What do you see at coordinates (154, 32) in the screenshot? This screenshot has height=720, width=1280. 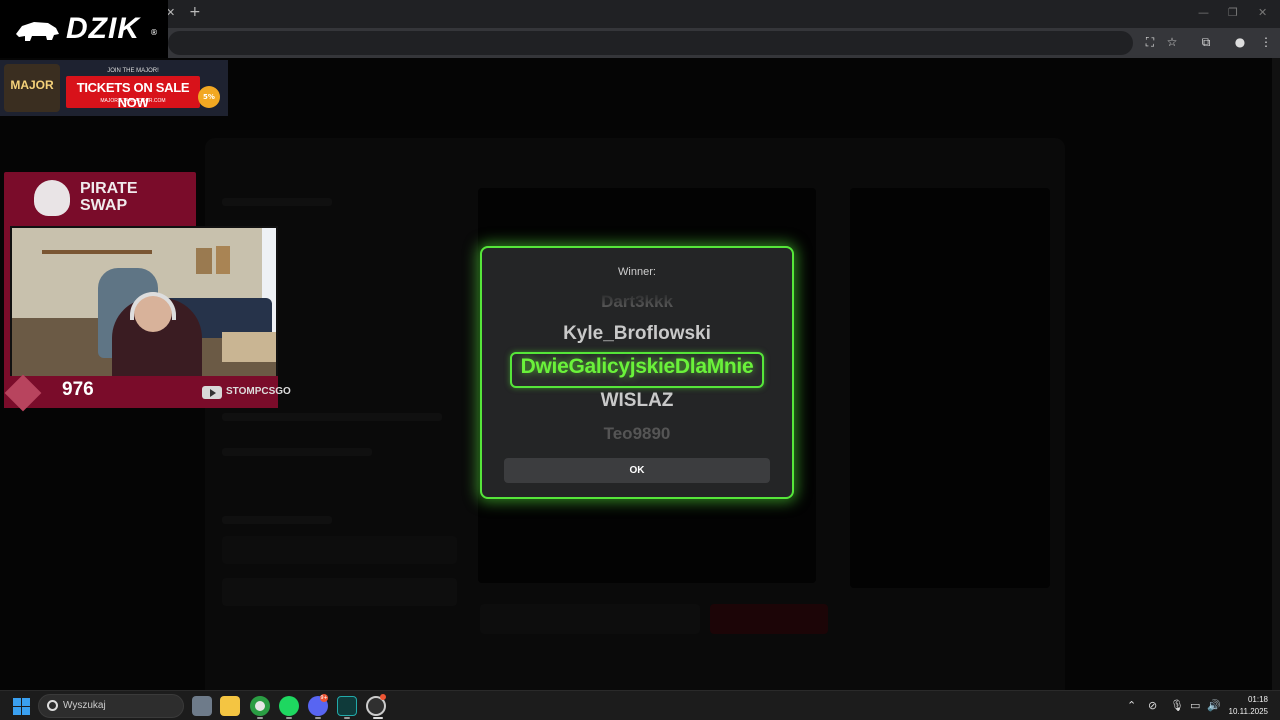 I see `registered-mark: ®` at bounding box center [154, 32].